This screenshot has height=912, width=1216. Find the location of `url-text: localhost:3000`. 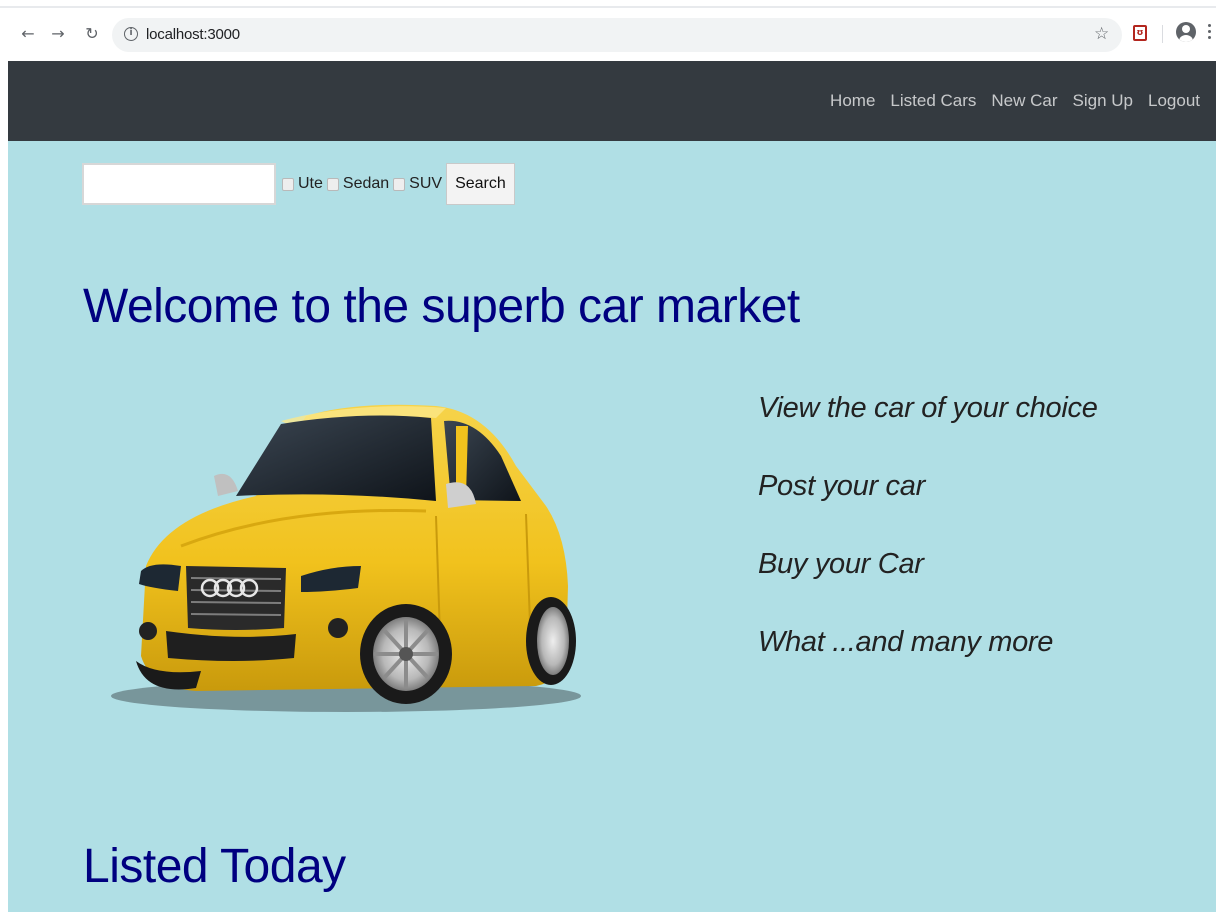

url-text: localhost:3000 is located at coordinates (193, 34).